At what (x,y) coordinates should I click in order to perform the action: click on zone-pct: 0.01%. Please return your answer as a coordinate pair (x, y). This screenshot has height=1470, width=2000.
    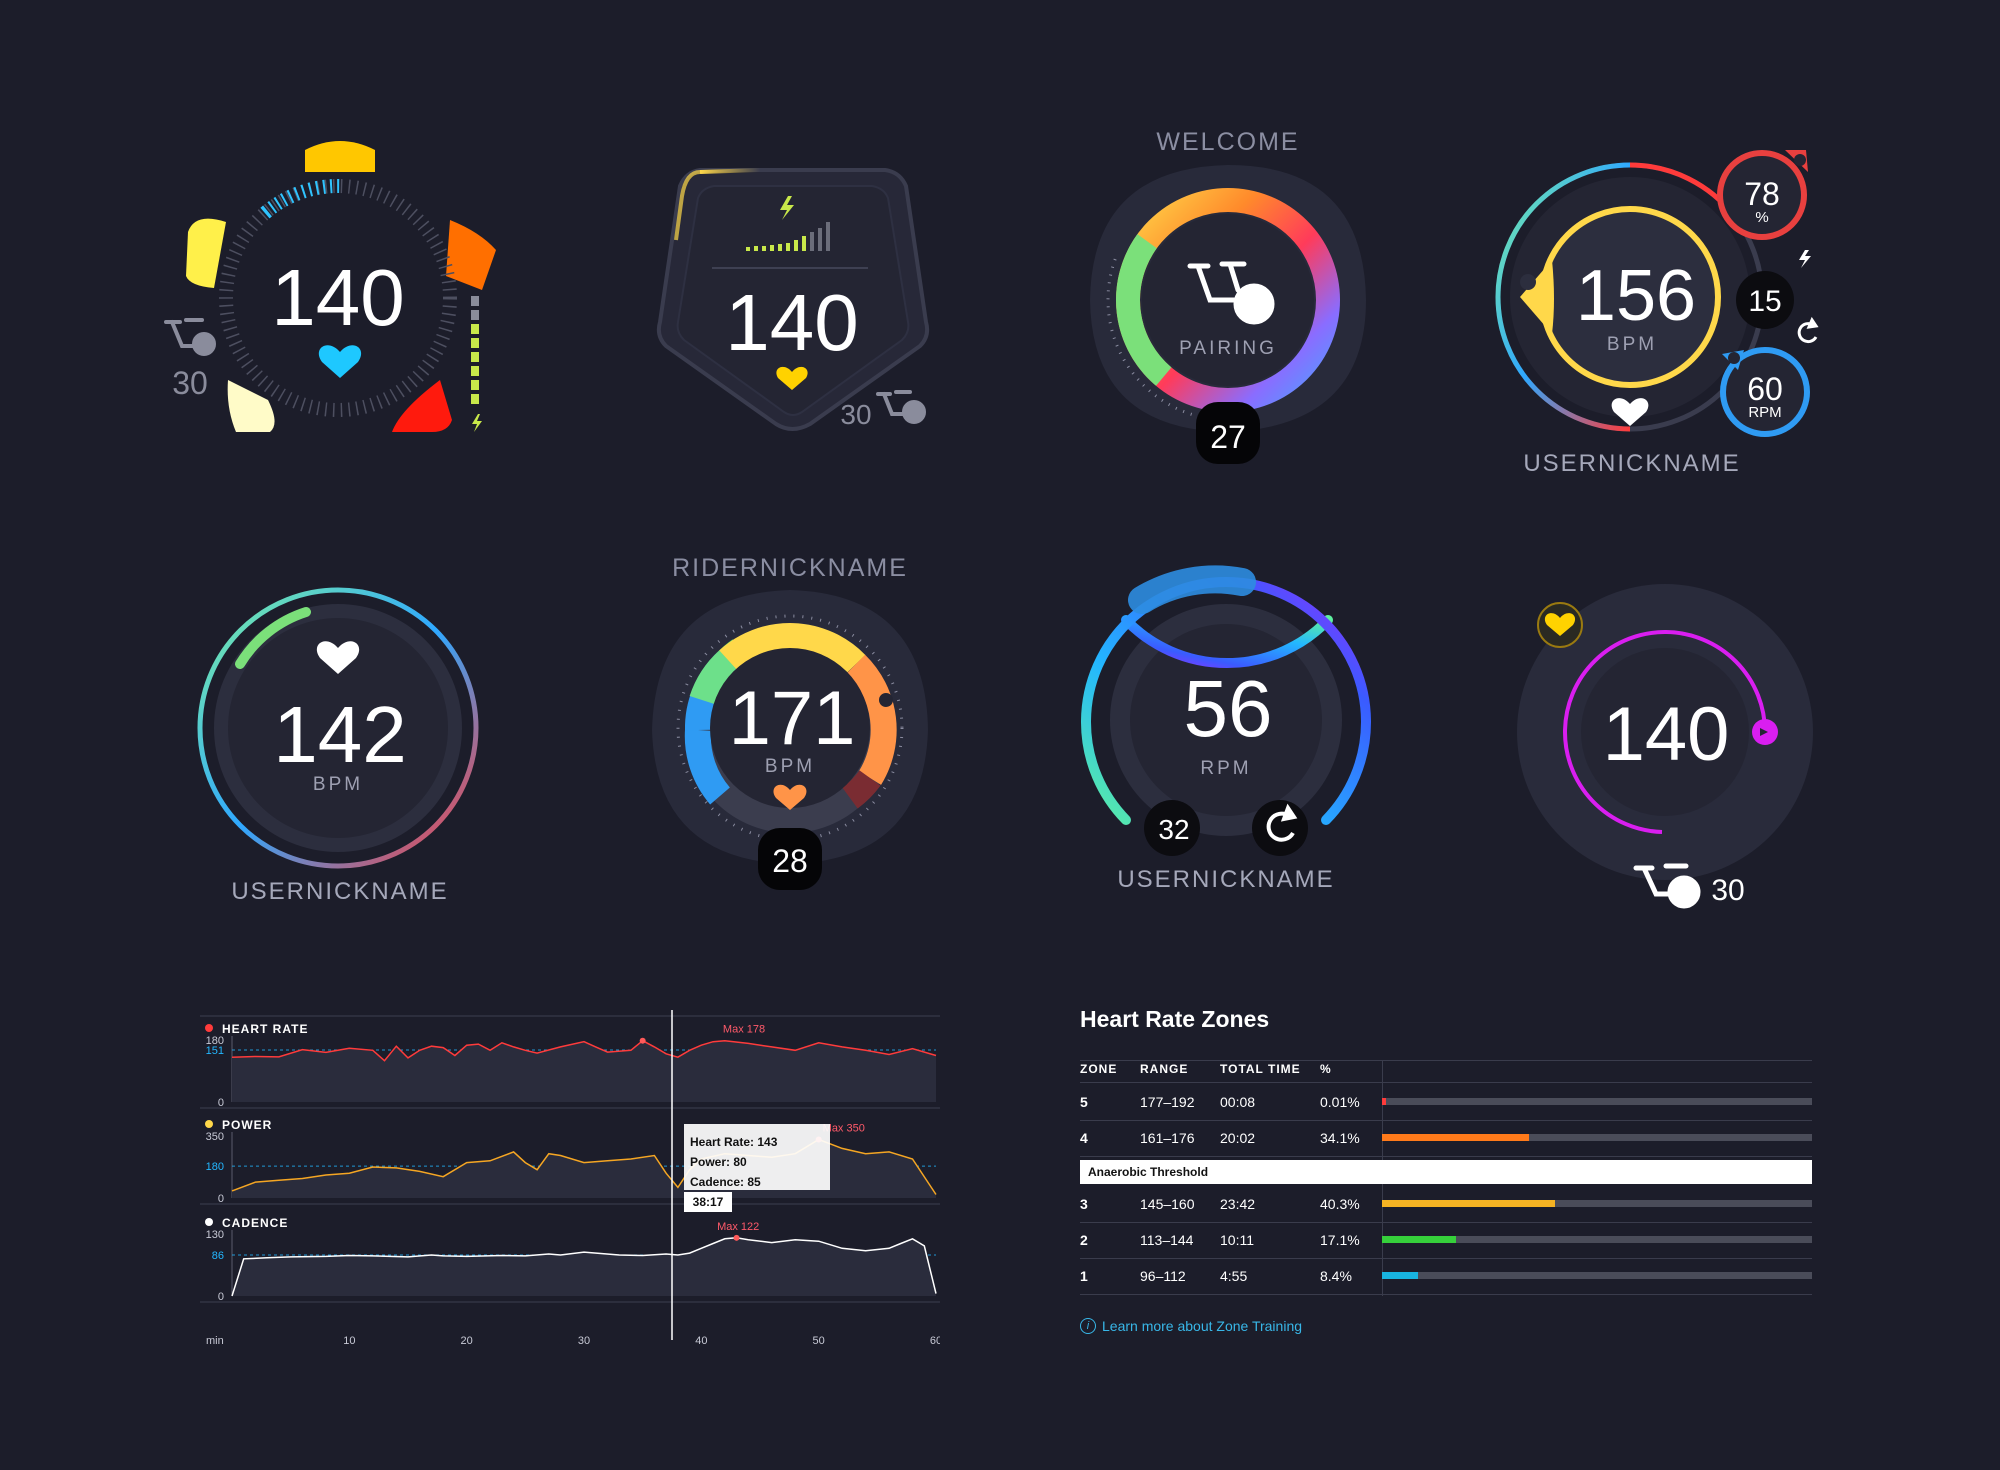
    Looking at the image, I should click on (1340, 1102).